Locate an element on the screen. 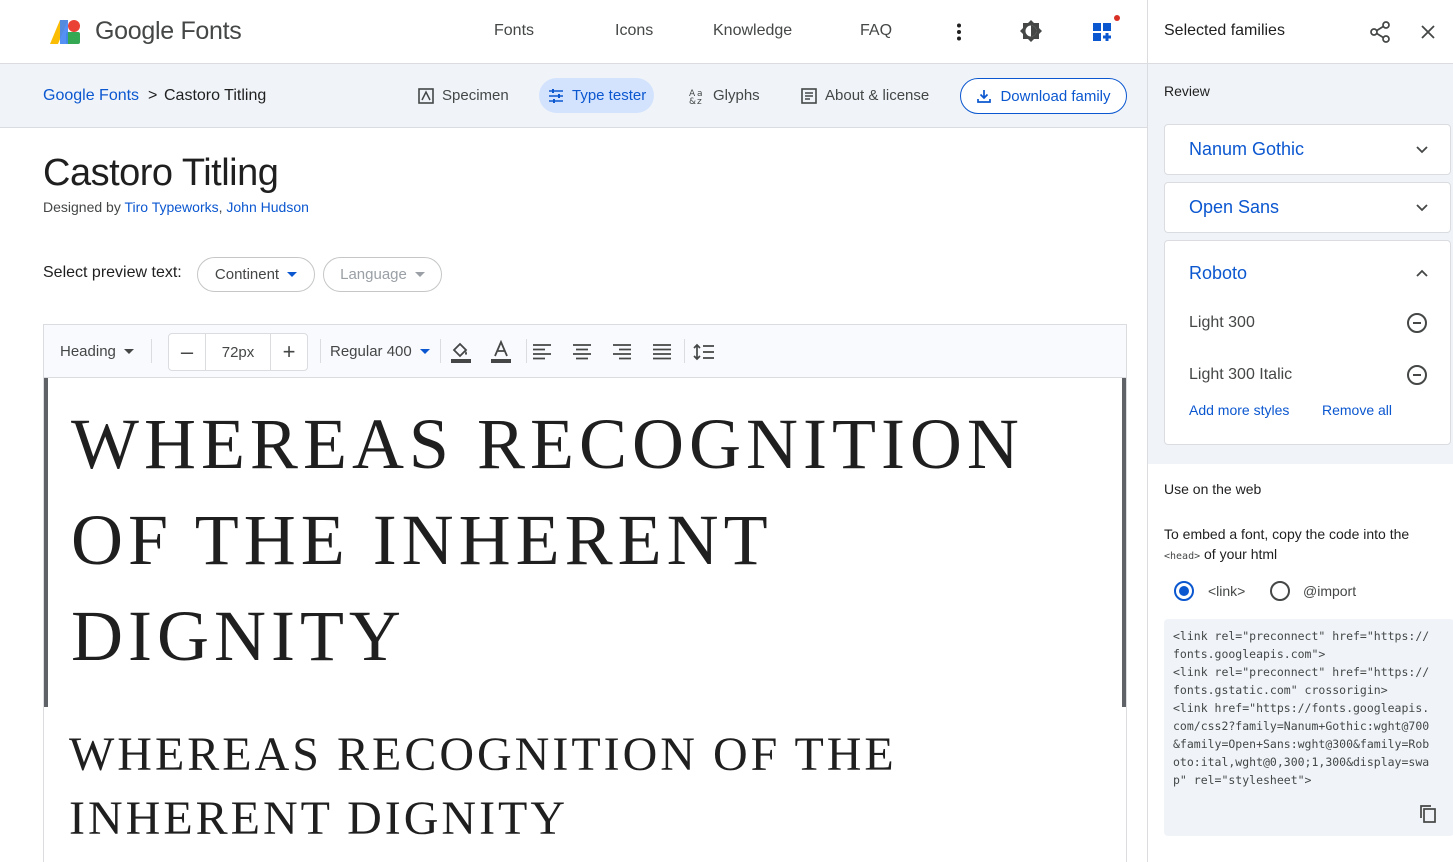  background-color-button is located at coordinates (461, 351).